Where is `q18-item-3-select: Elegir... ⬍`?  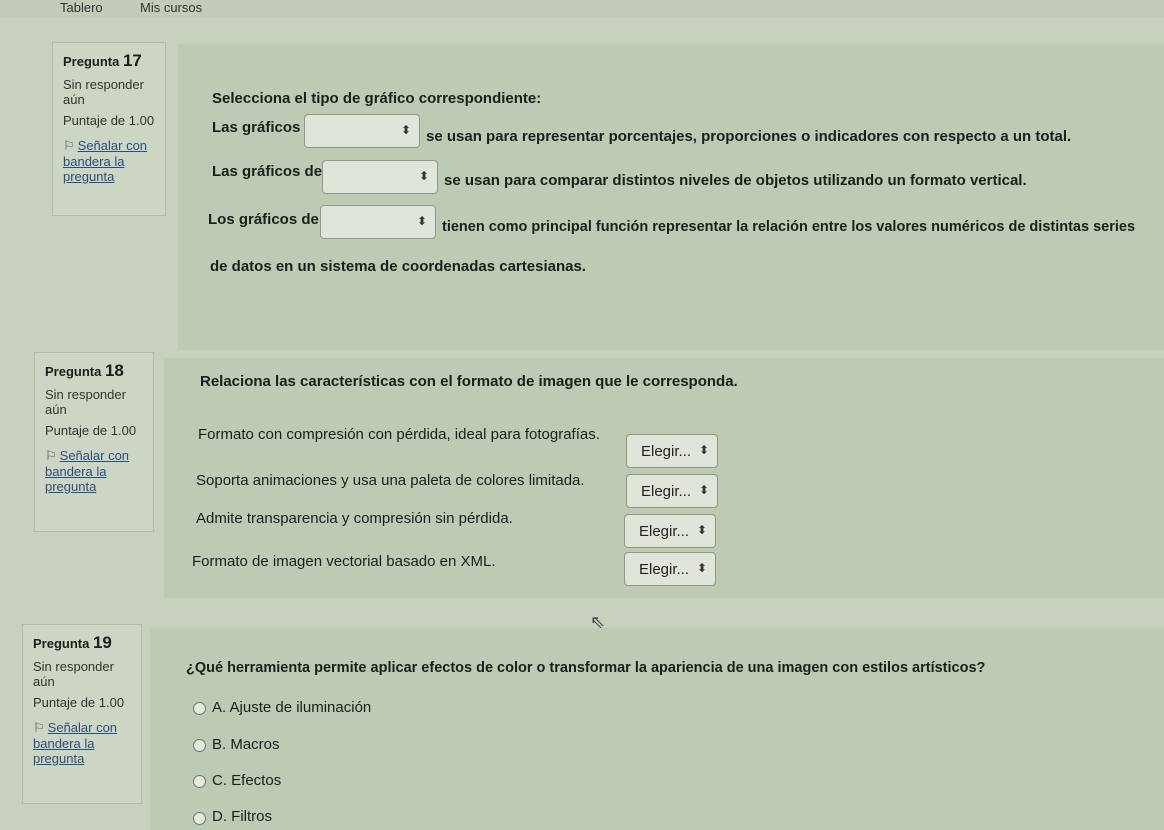 q18-item-3-select: Elegir... ⬍ is located at coordinates (670, 531).